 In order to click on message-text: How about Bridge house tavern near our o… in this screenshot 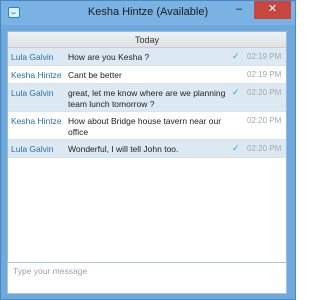, I will do `click(145, 126)`.